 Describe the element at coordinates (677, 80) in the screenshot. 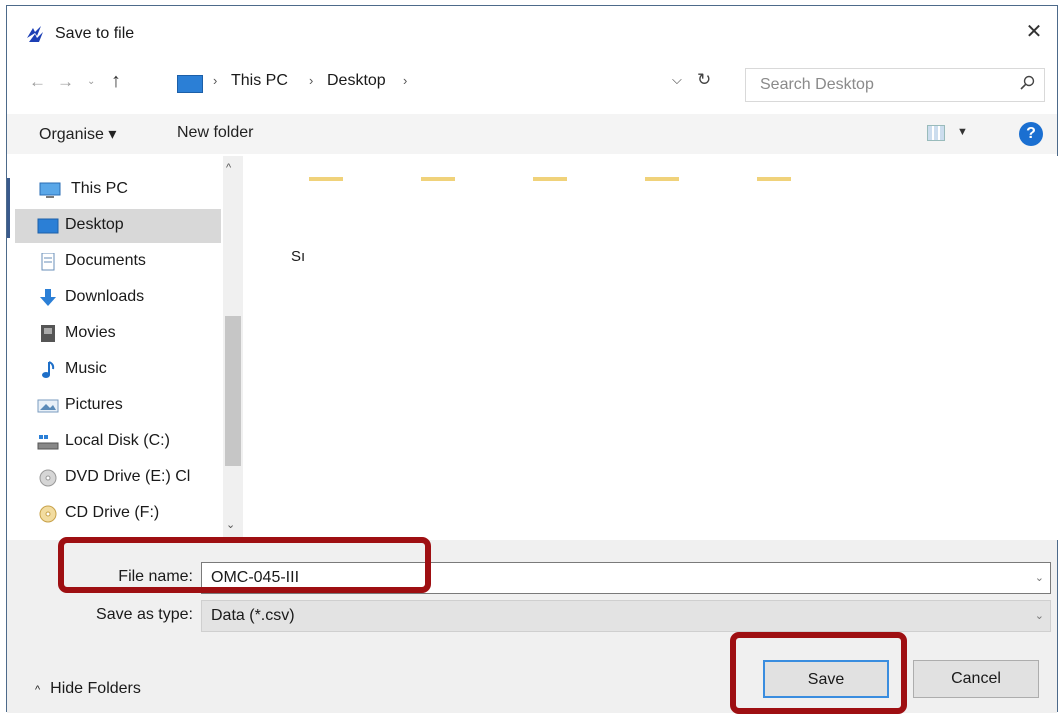

I see `address-dropdown-icon: ⌵` at that location.